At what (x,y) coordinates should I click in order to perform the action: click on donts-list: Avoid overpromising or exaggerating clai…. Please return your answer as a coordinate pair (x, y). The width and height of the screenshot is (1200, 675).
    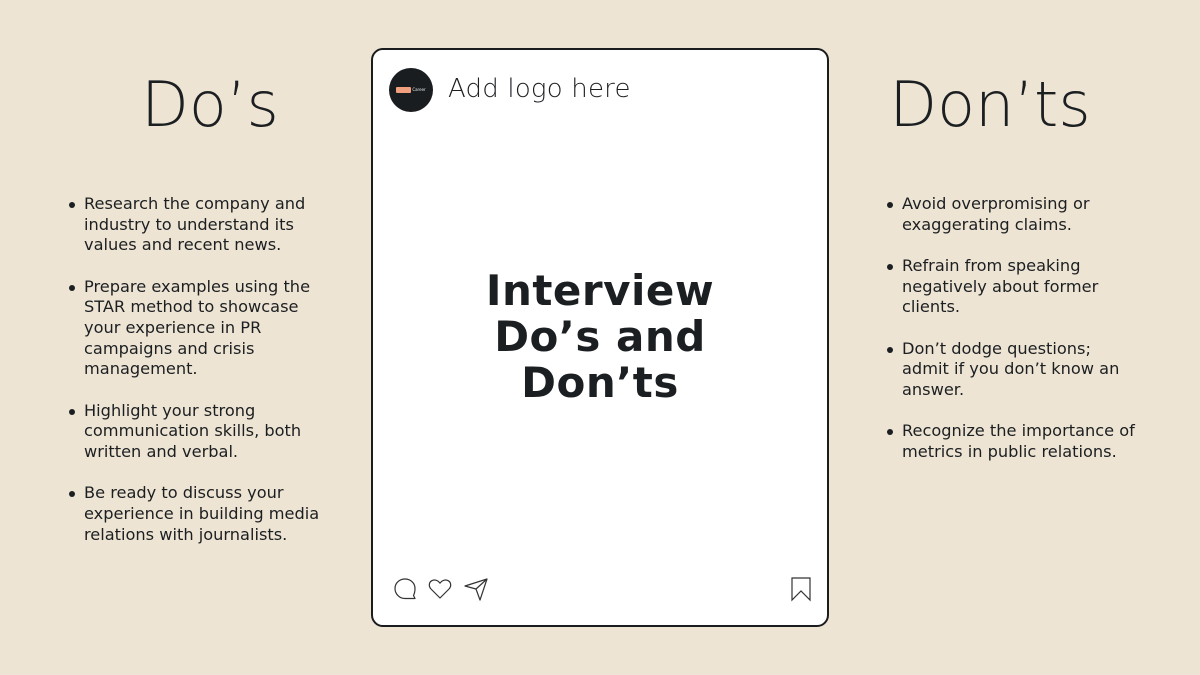
    Looking at the image, I should click on (1010, 338).